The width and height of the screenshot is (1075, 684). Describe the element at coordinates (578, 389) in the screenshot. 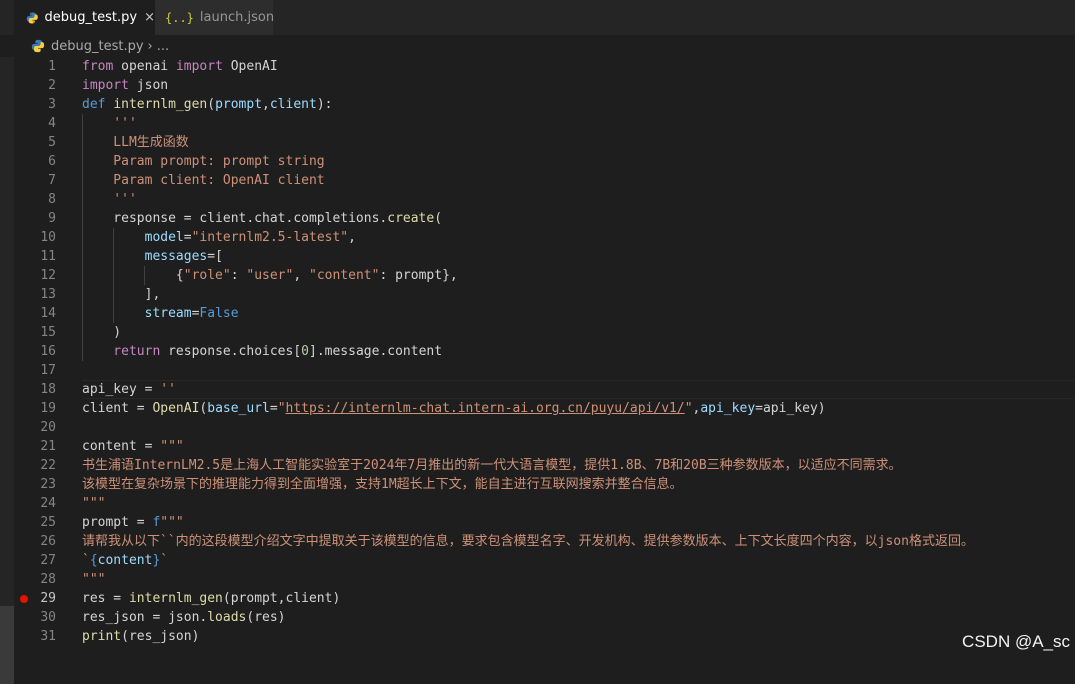

I see `code-line: api_key = ''` at that location.